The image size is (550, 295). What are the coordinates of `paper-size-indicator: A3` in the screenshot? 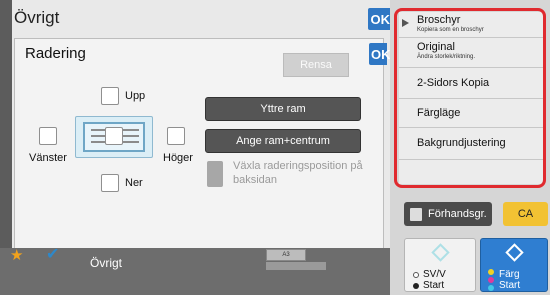 It's located at (286, 255).